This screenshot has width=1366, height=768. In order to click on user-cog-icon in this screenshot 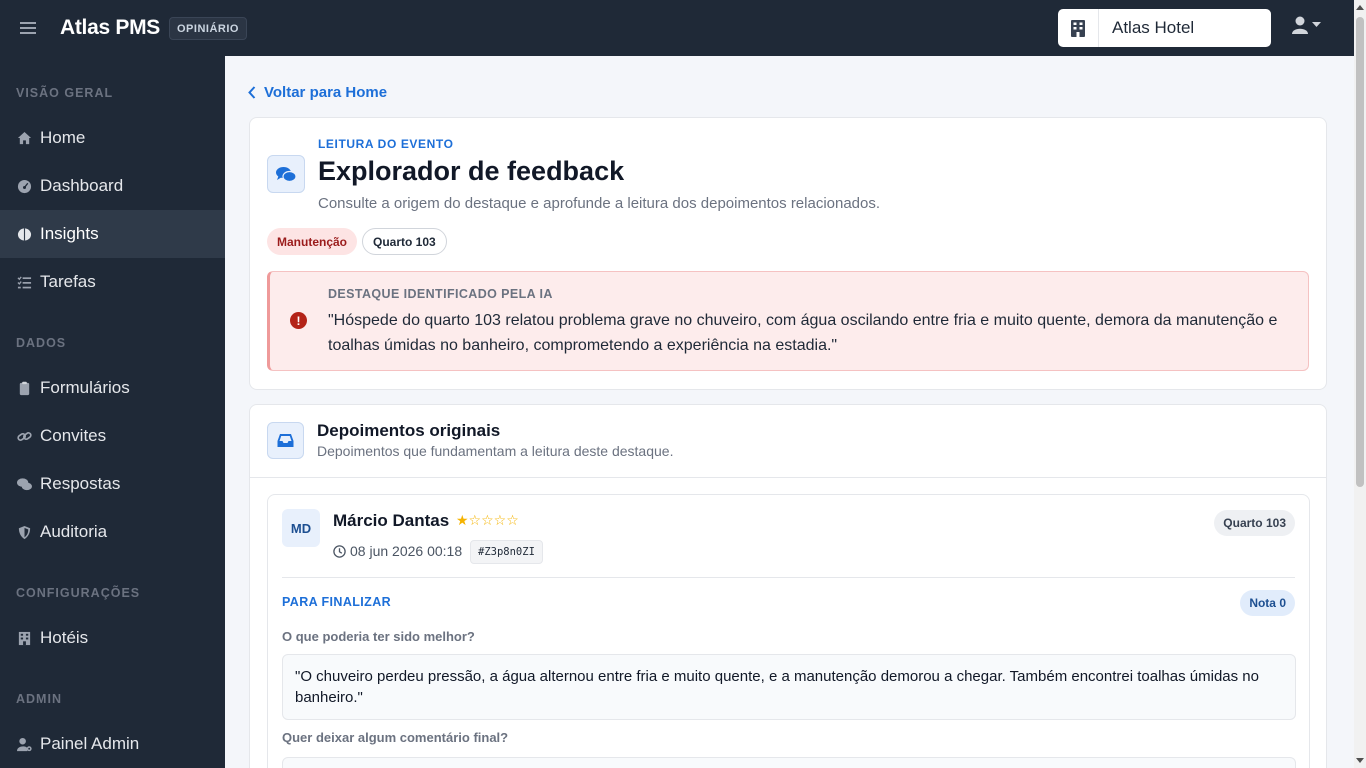, I will do `click(24, 744)`.